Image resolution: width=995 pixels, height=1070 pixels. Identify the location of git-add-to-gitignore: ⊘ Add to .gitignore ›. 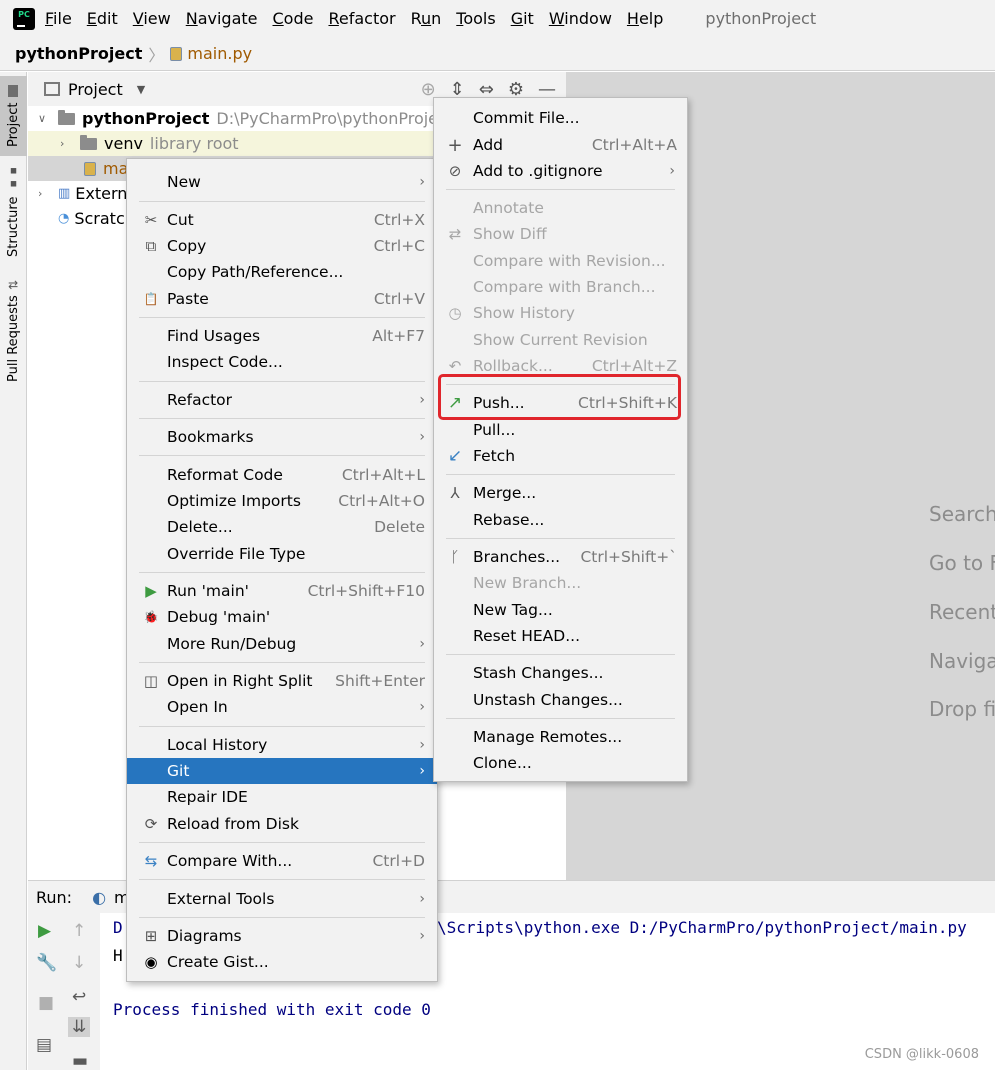
(560, 171).